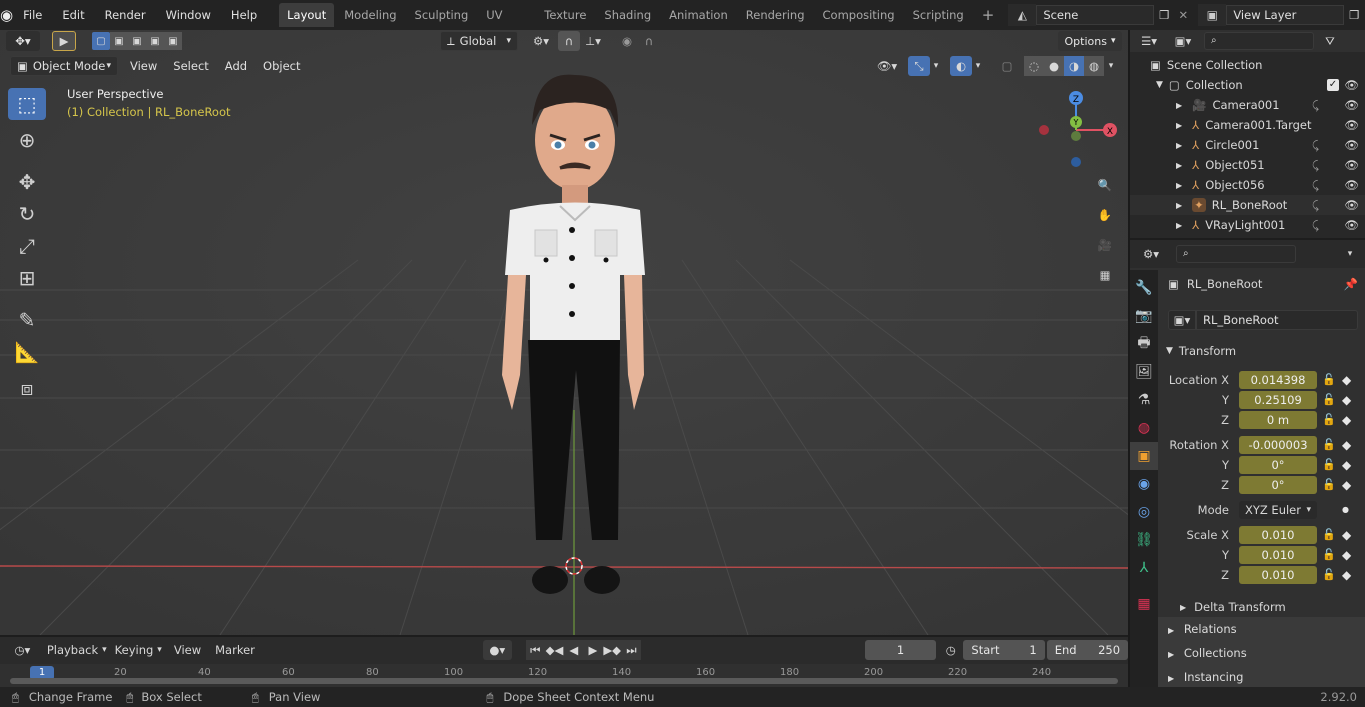 The image size is (1365, 707). What do you see at coordinates (1007, 66) in the screenshot?
I see `xray-toggle-icon: ▢` at bounding box center [1007, 66].